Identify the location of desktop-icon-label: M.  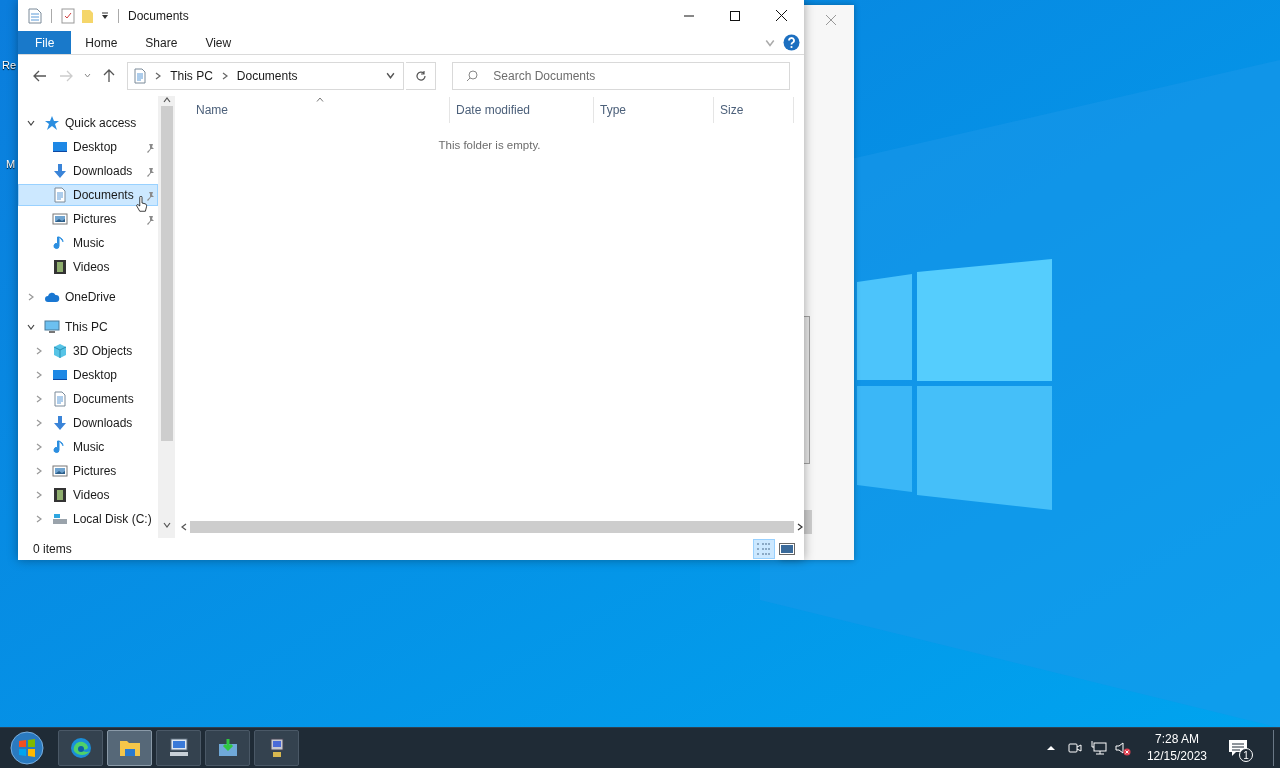
(11, 164).